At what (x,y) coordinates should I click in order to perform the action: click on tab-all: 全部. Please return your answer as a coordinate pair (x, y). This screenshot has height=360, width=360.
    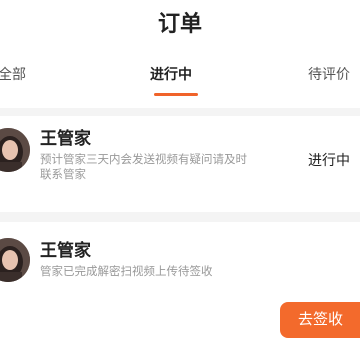
    Looking at the image, I should click on (13, 75).